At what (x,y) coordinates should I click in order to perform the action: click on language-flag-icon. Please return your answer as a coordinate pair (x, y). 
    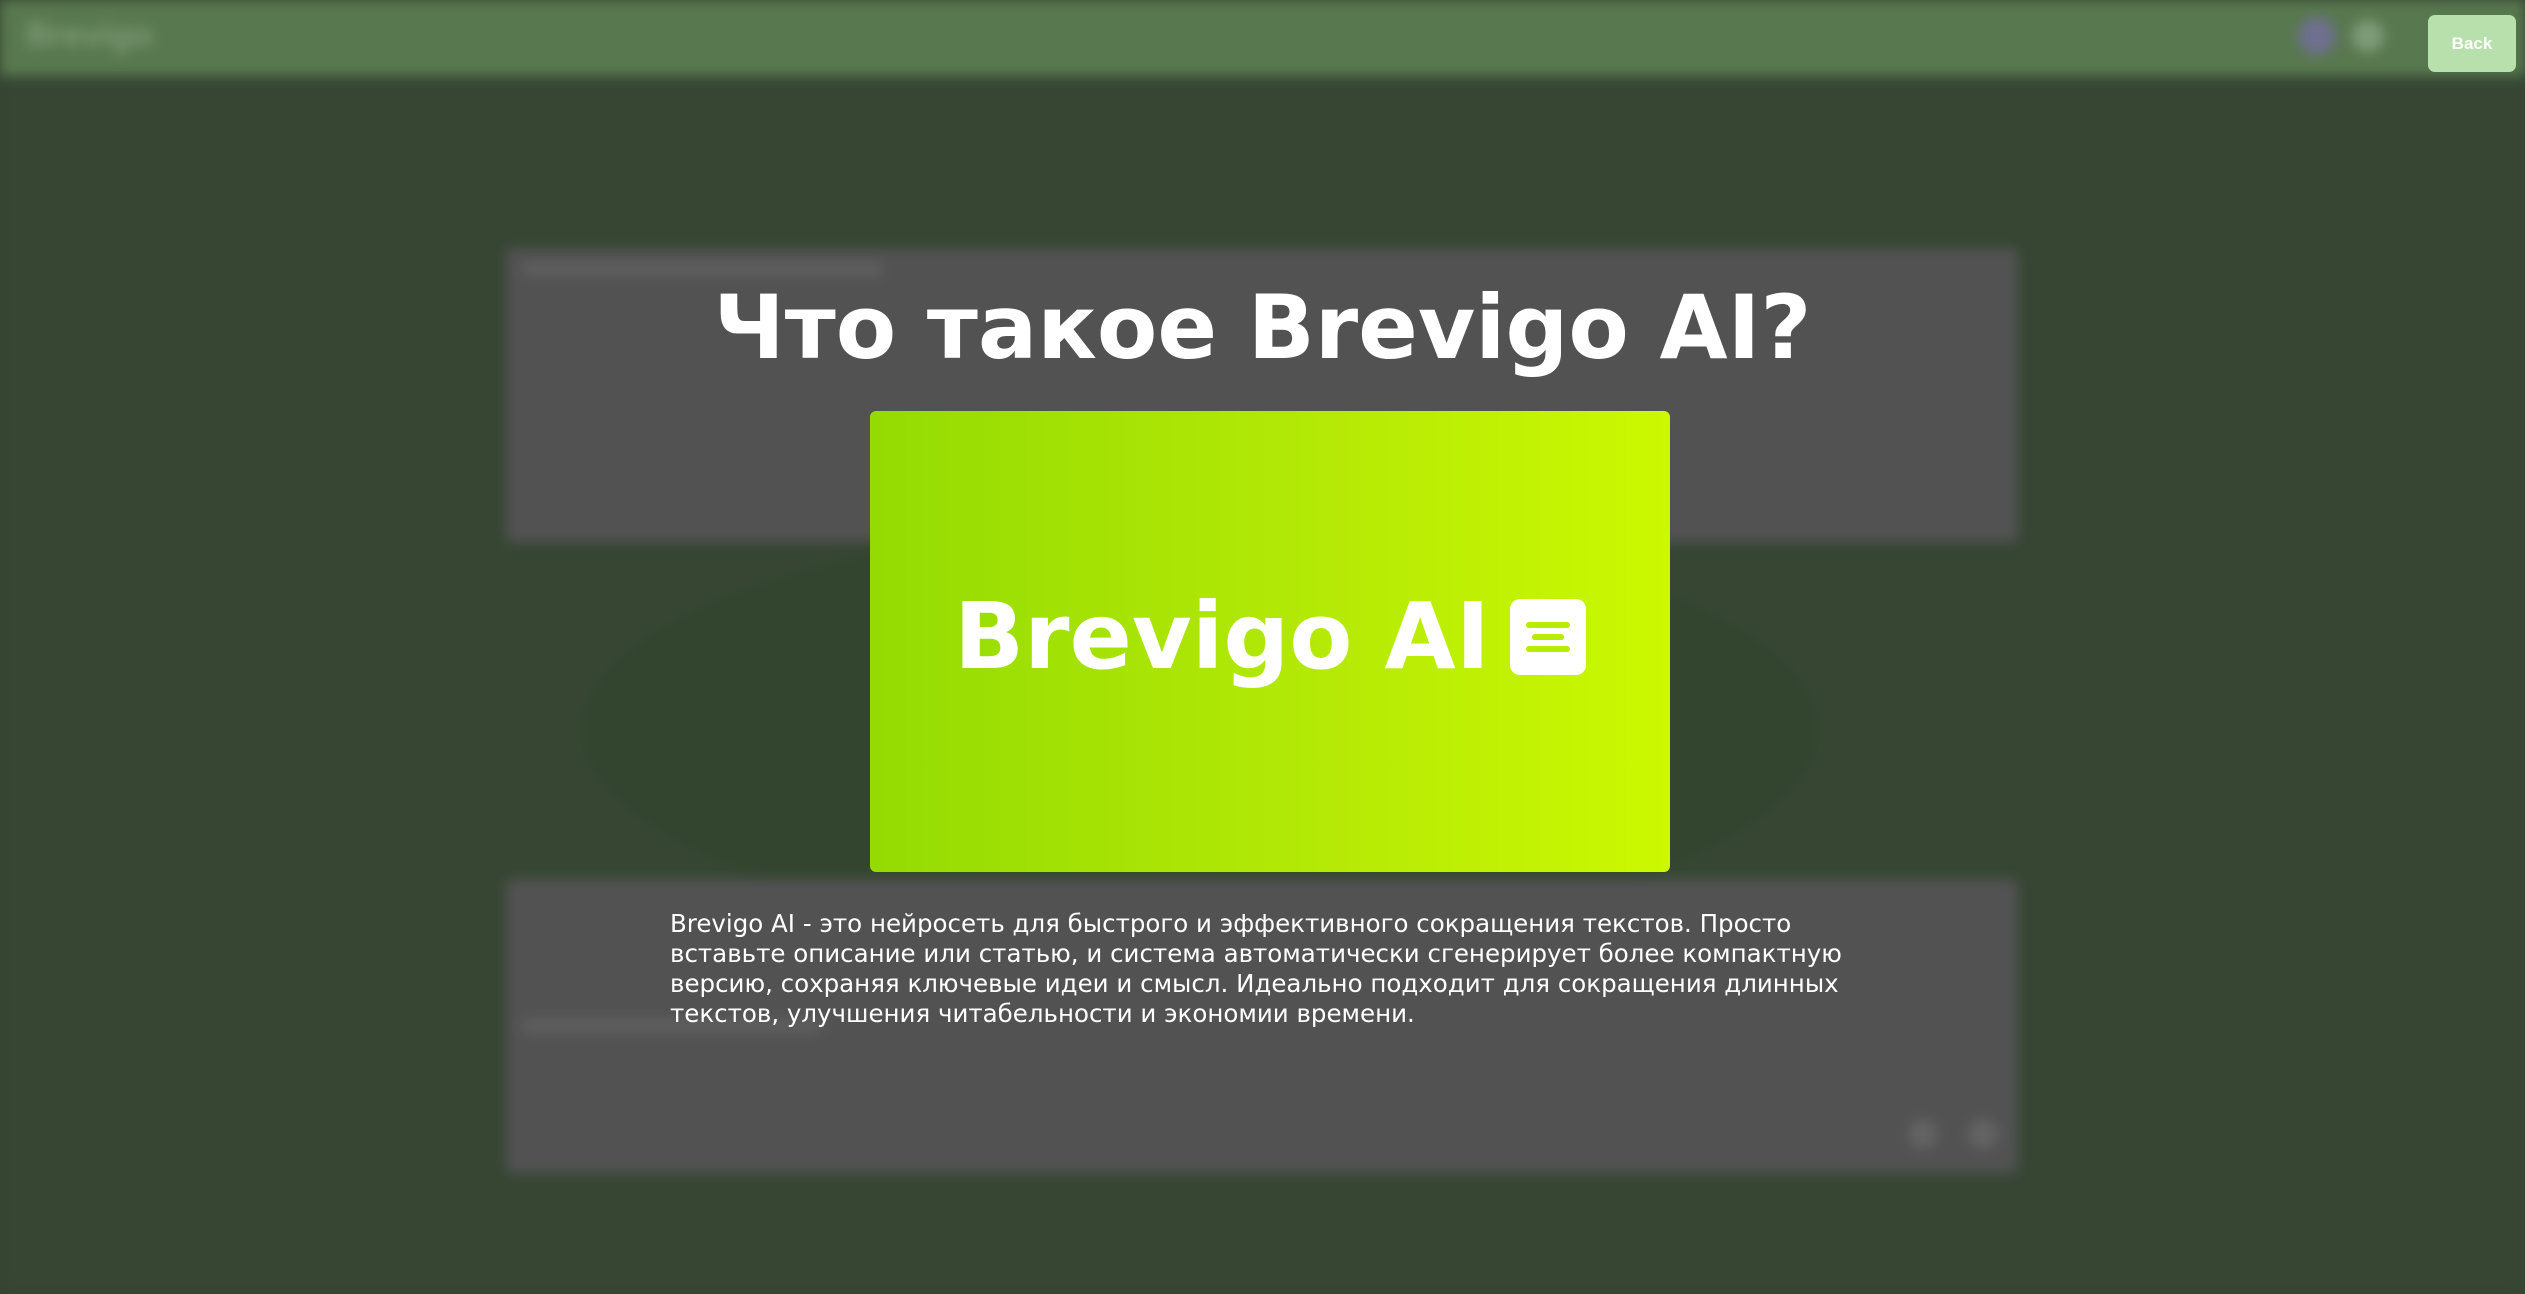
    Looking at the image, I should click on (2317, 36).